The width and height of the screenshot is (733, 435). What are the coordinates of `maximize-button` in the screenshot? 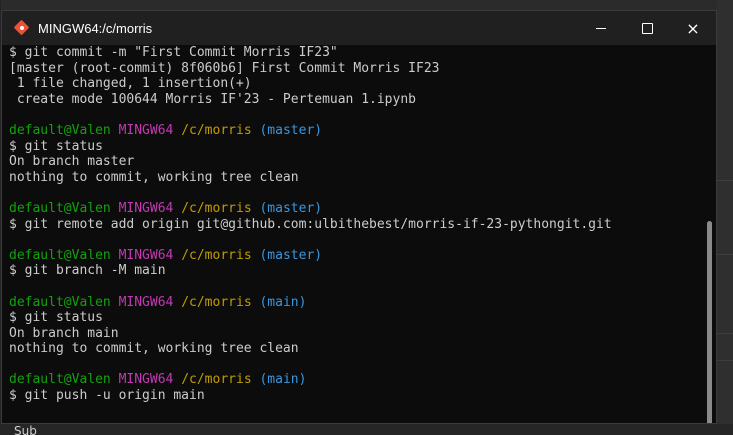 It's located at (647, 28).